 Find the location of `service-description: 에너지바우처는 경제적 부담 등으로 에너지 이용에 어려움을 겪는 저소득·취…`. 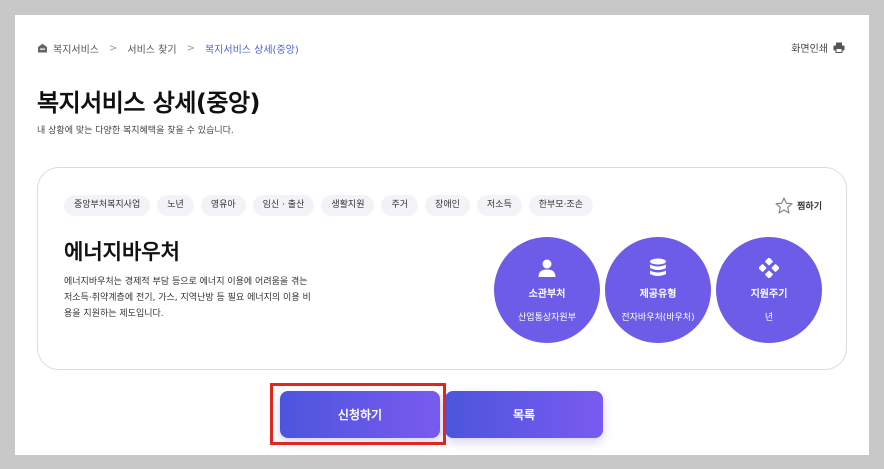

service-description: 에너지바우처는 경제적 부담 등으로 에너지 이용에 어려움을 겪는 저소득·취… is located at coordinates (187, 298).